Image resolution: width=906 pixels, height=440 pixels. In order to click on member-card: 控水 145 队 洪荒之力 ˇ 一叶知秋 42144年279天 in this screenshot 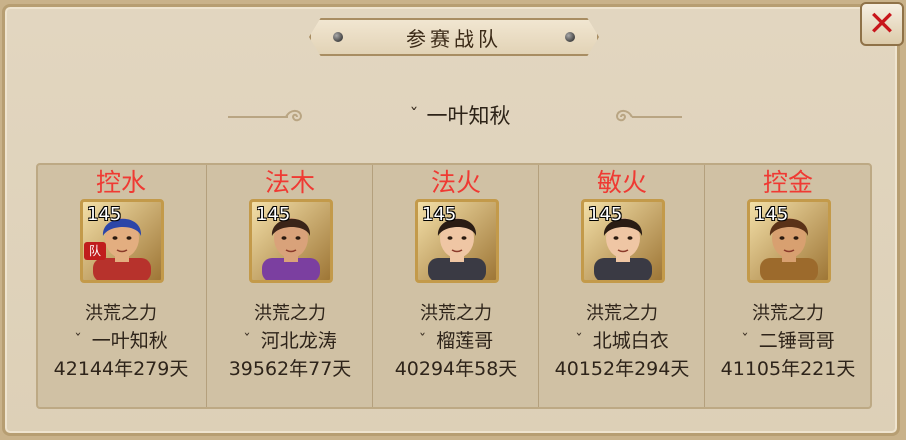, I will do `click(121, 286)`.